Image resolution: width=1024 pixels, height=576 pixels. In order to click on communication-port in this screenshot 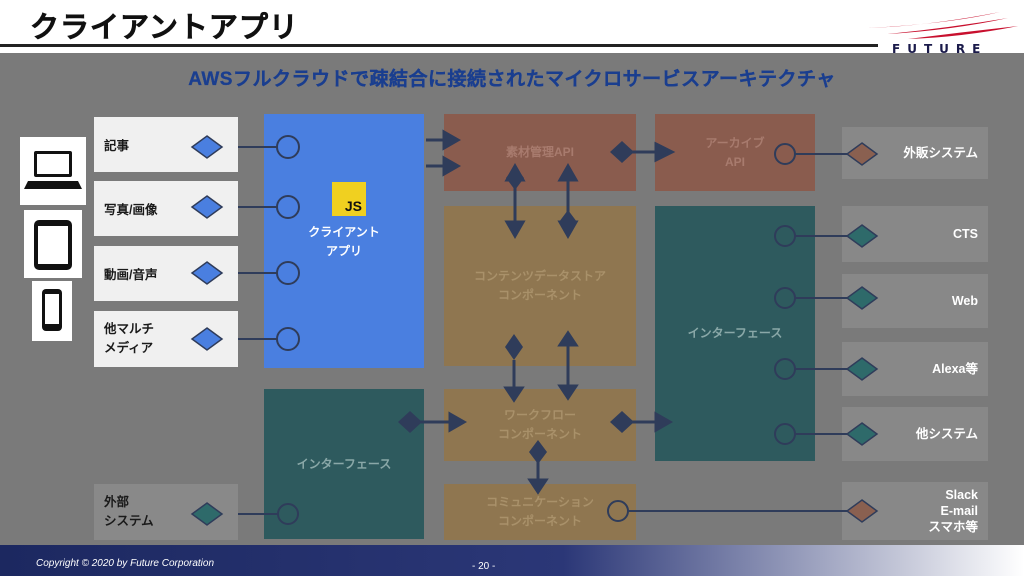, I will do `click(618, 511)`.